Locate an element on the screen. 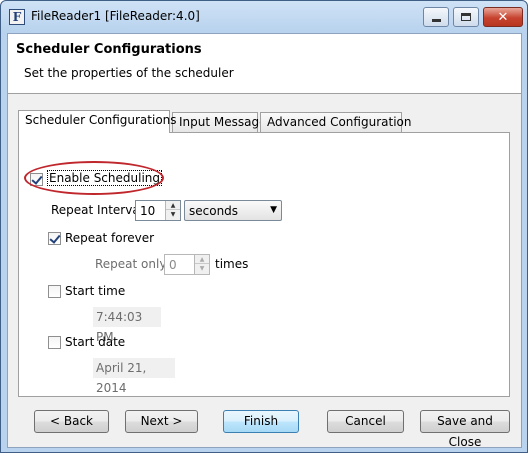  start-date-checkbox is located at coordinates (54, 342).